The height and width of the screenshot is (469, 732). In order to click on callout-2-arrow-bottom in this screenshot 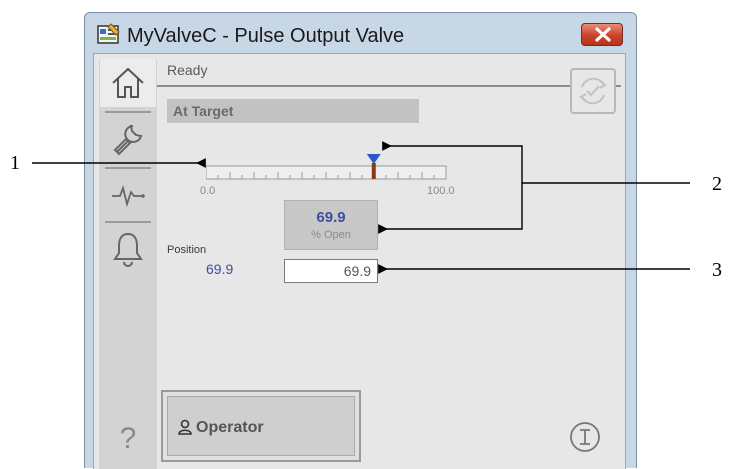, I will do `click(450, 208)`.